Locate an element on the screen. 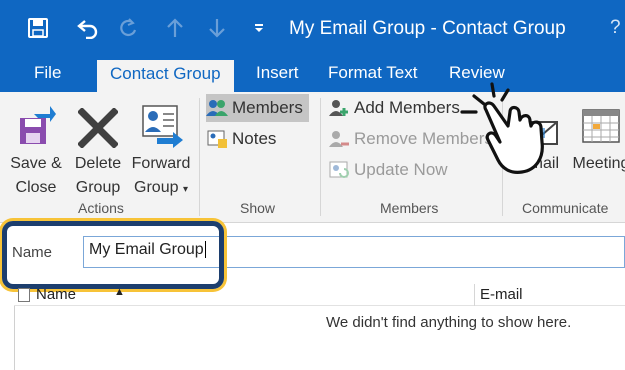 The image size is (625, 370). group-label-show: Show is located at coordinates (258, 208).